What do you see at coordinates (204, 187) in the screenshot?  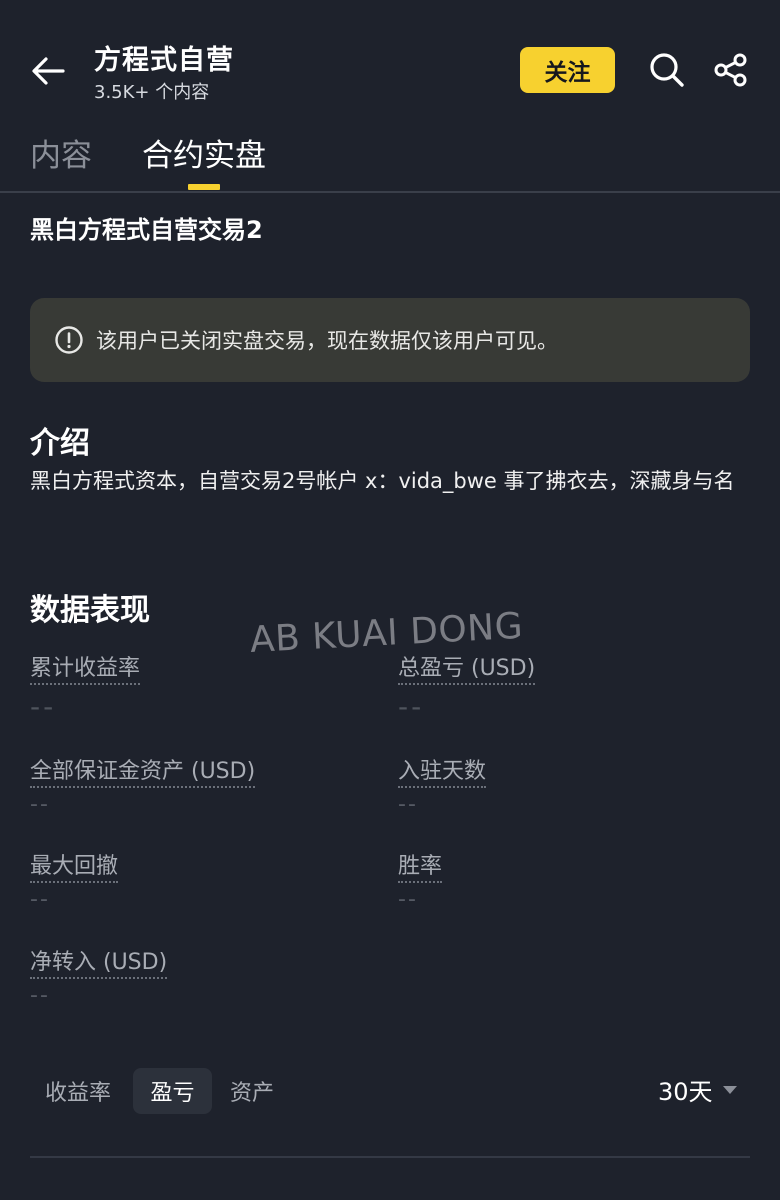 I see `active-tab-indicator` at bounding box center [204, 187].